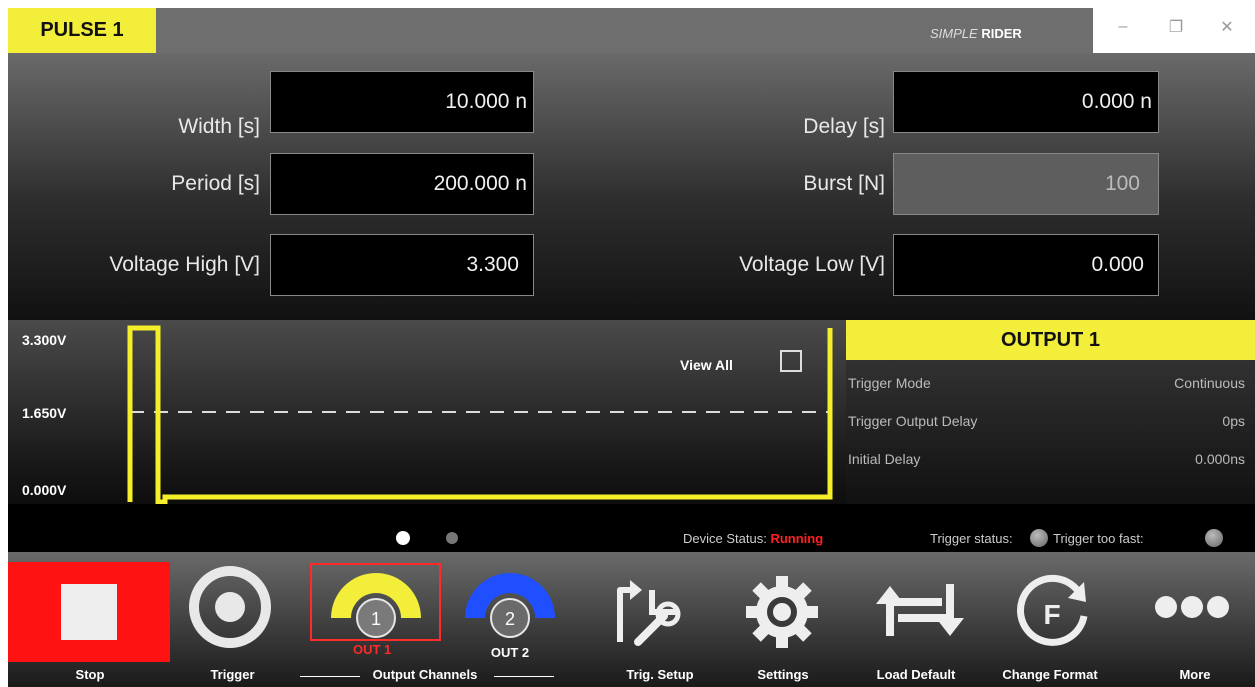 The height and width of the screenshot is (687, 1255). Describe the element at coordinates (215, 183) in the screenshot. I see `period-label: Period [s]` at that location.